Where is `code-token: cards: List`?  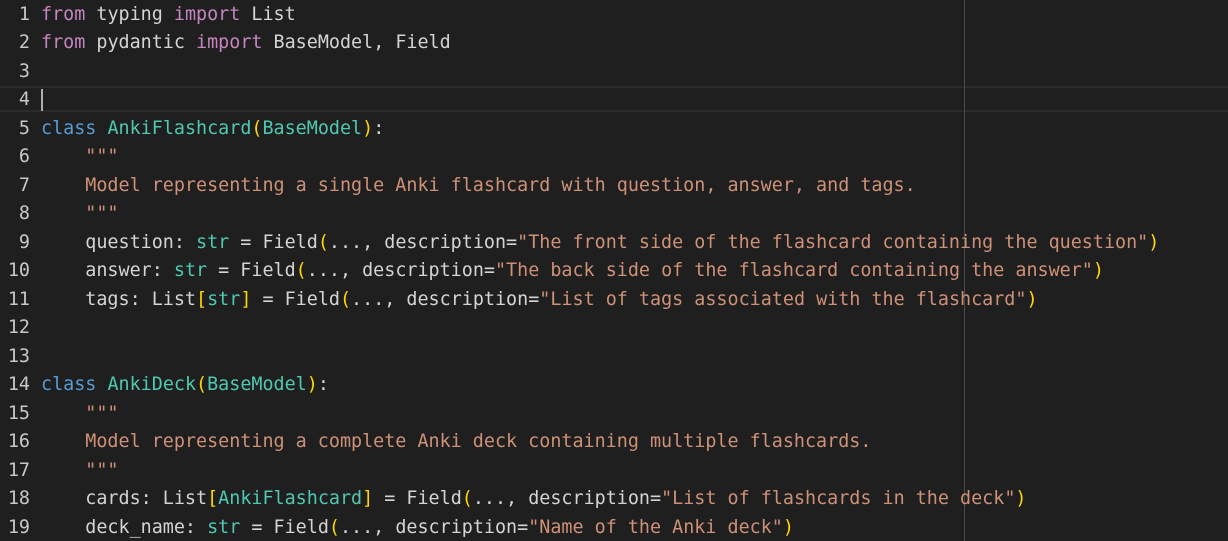
code-token: cards: List is located at coordinates (124, 498).